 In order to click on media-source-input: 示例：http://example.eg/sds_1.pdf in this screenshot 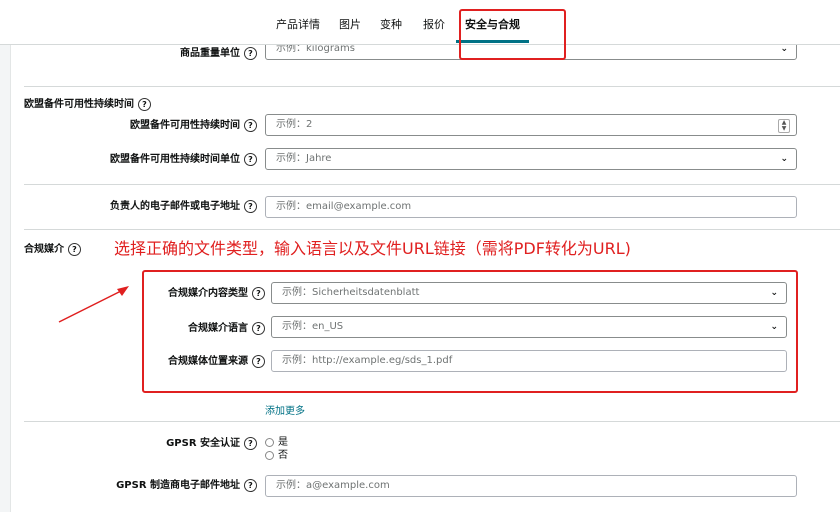, I will do `click(529, 361)`.